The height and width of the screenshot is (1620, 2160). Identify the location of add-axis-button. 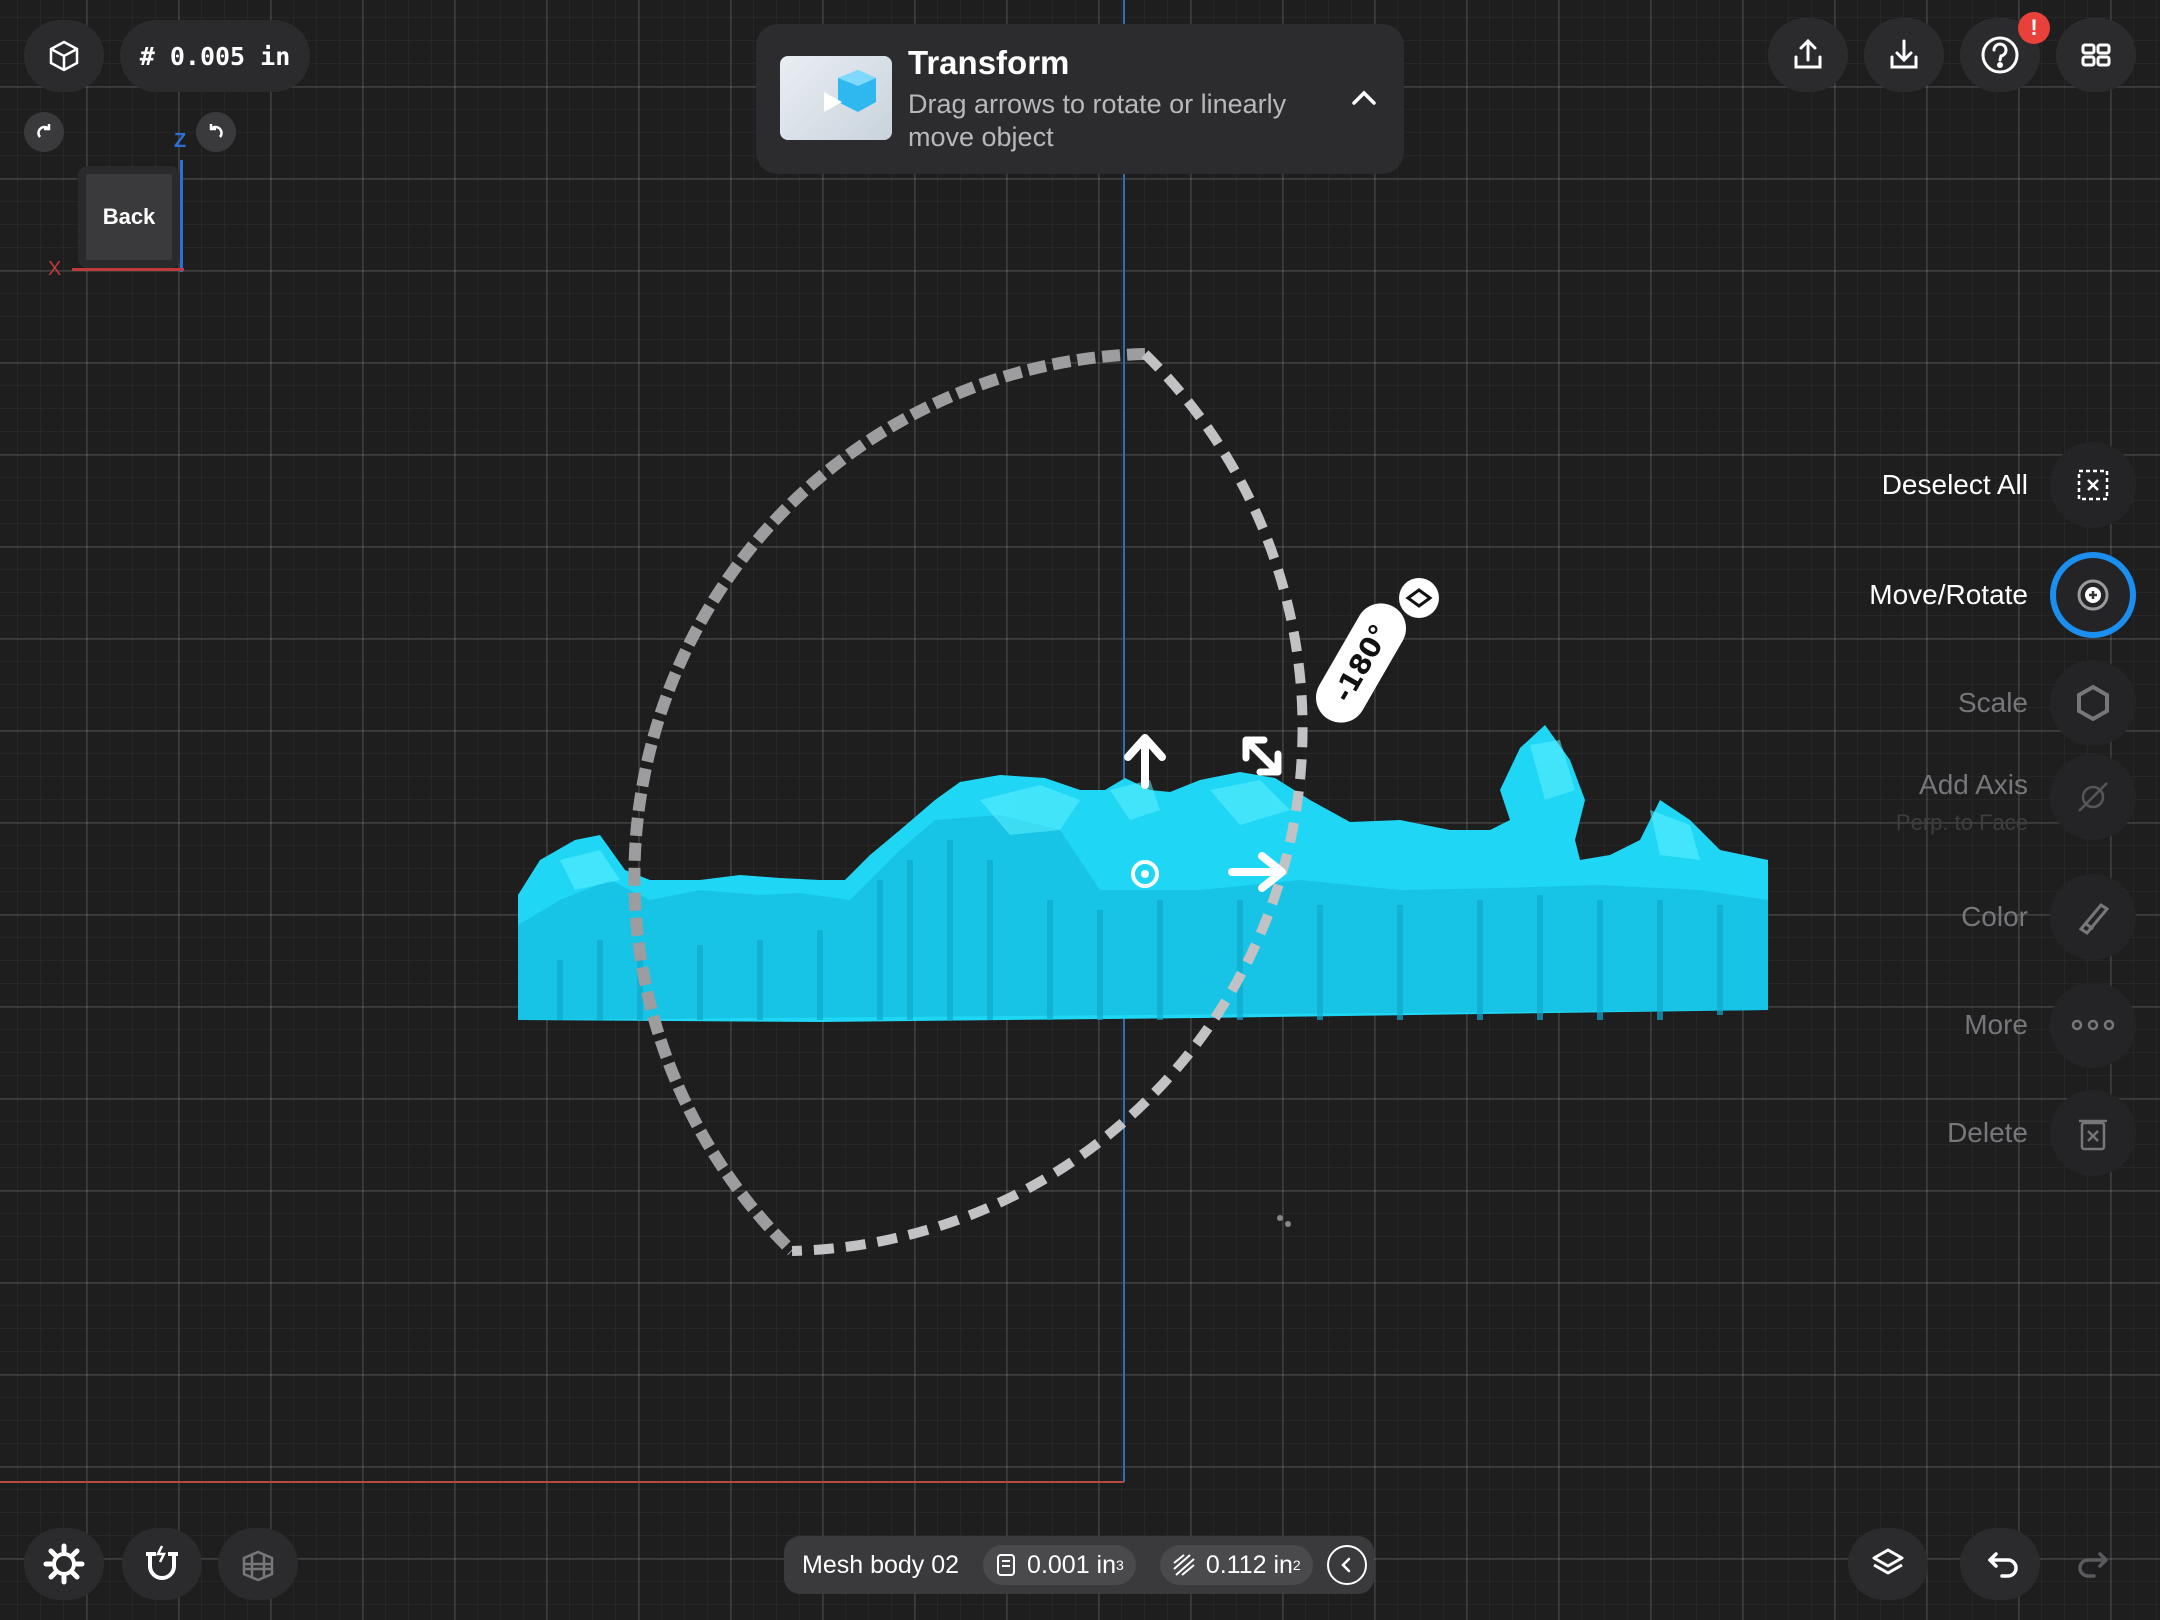
(2093, 797).